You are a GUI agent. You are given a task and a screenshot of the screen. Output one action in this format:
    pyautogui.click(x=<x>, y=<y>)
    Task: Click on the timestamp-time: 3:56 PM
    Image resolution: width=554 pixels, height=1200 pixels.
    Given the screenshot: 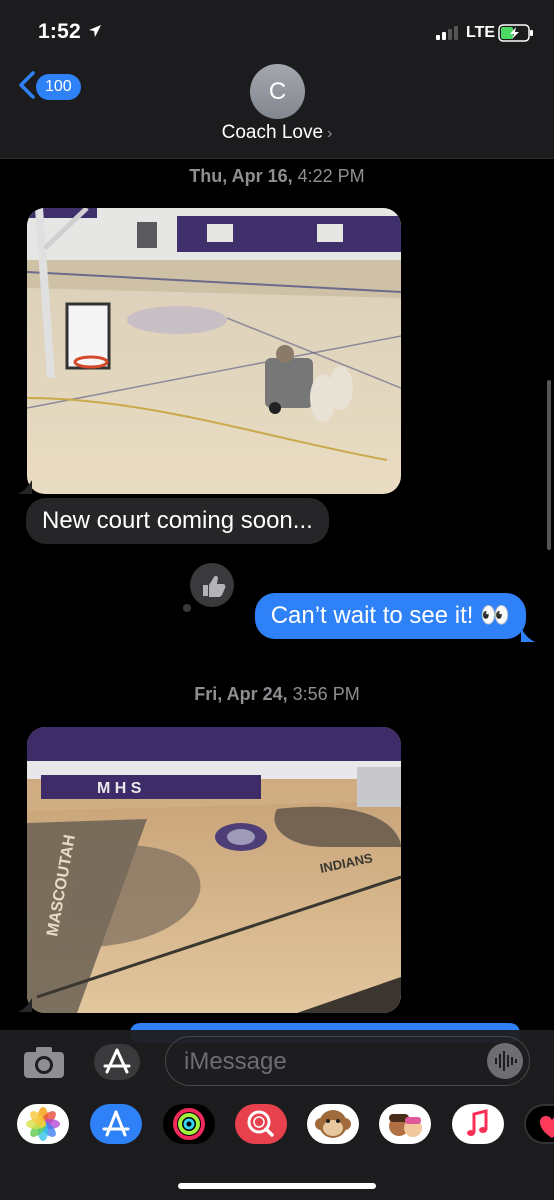 What is the action you would take?
    pyautogui.click(x=323, y=694)
    